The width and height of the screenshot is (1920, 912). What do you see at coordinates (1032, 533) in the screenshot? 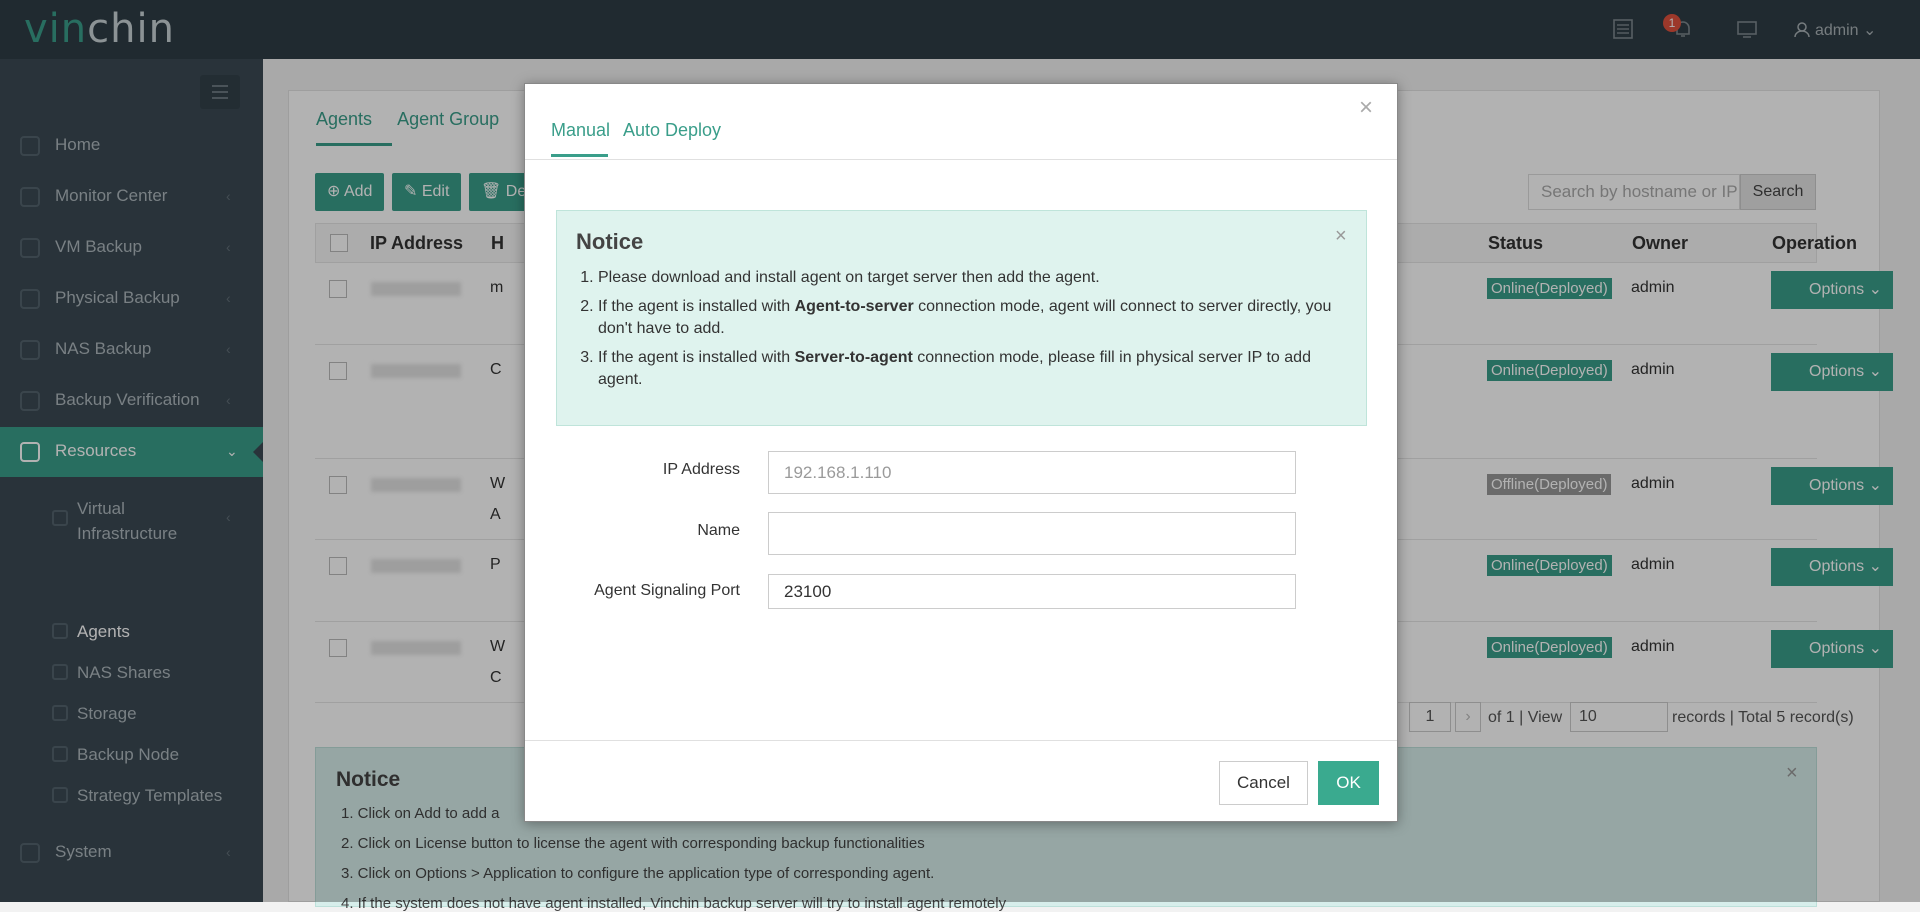
I see `name-input` at bounding box center [1032, 533].